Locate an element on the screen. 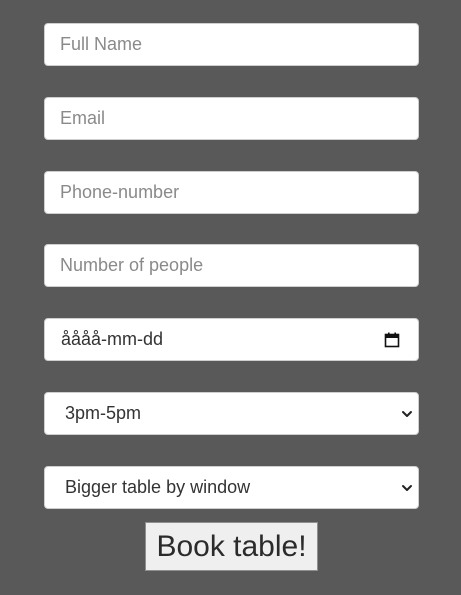 The width and height of the screenshot is (461, 595). calendar-icon is located at coordinates (392, 340).